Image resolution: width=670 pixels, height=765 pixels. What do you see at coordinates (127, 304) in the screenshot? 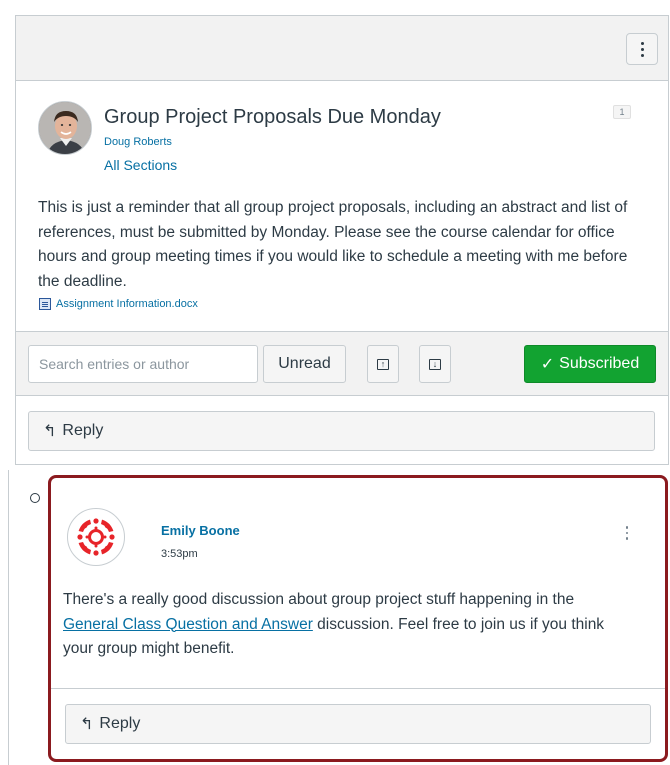
I see `attachment-filename: Assignment Information.docx` at bounding box center [127, 304].